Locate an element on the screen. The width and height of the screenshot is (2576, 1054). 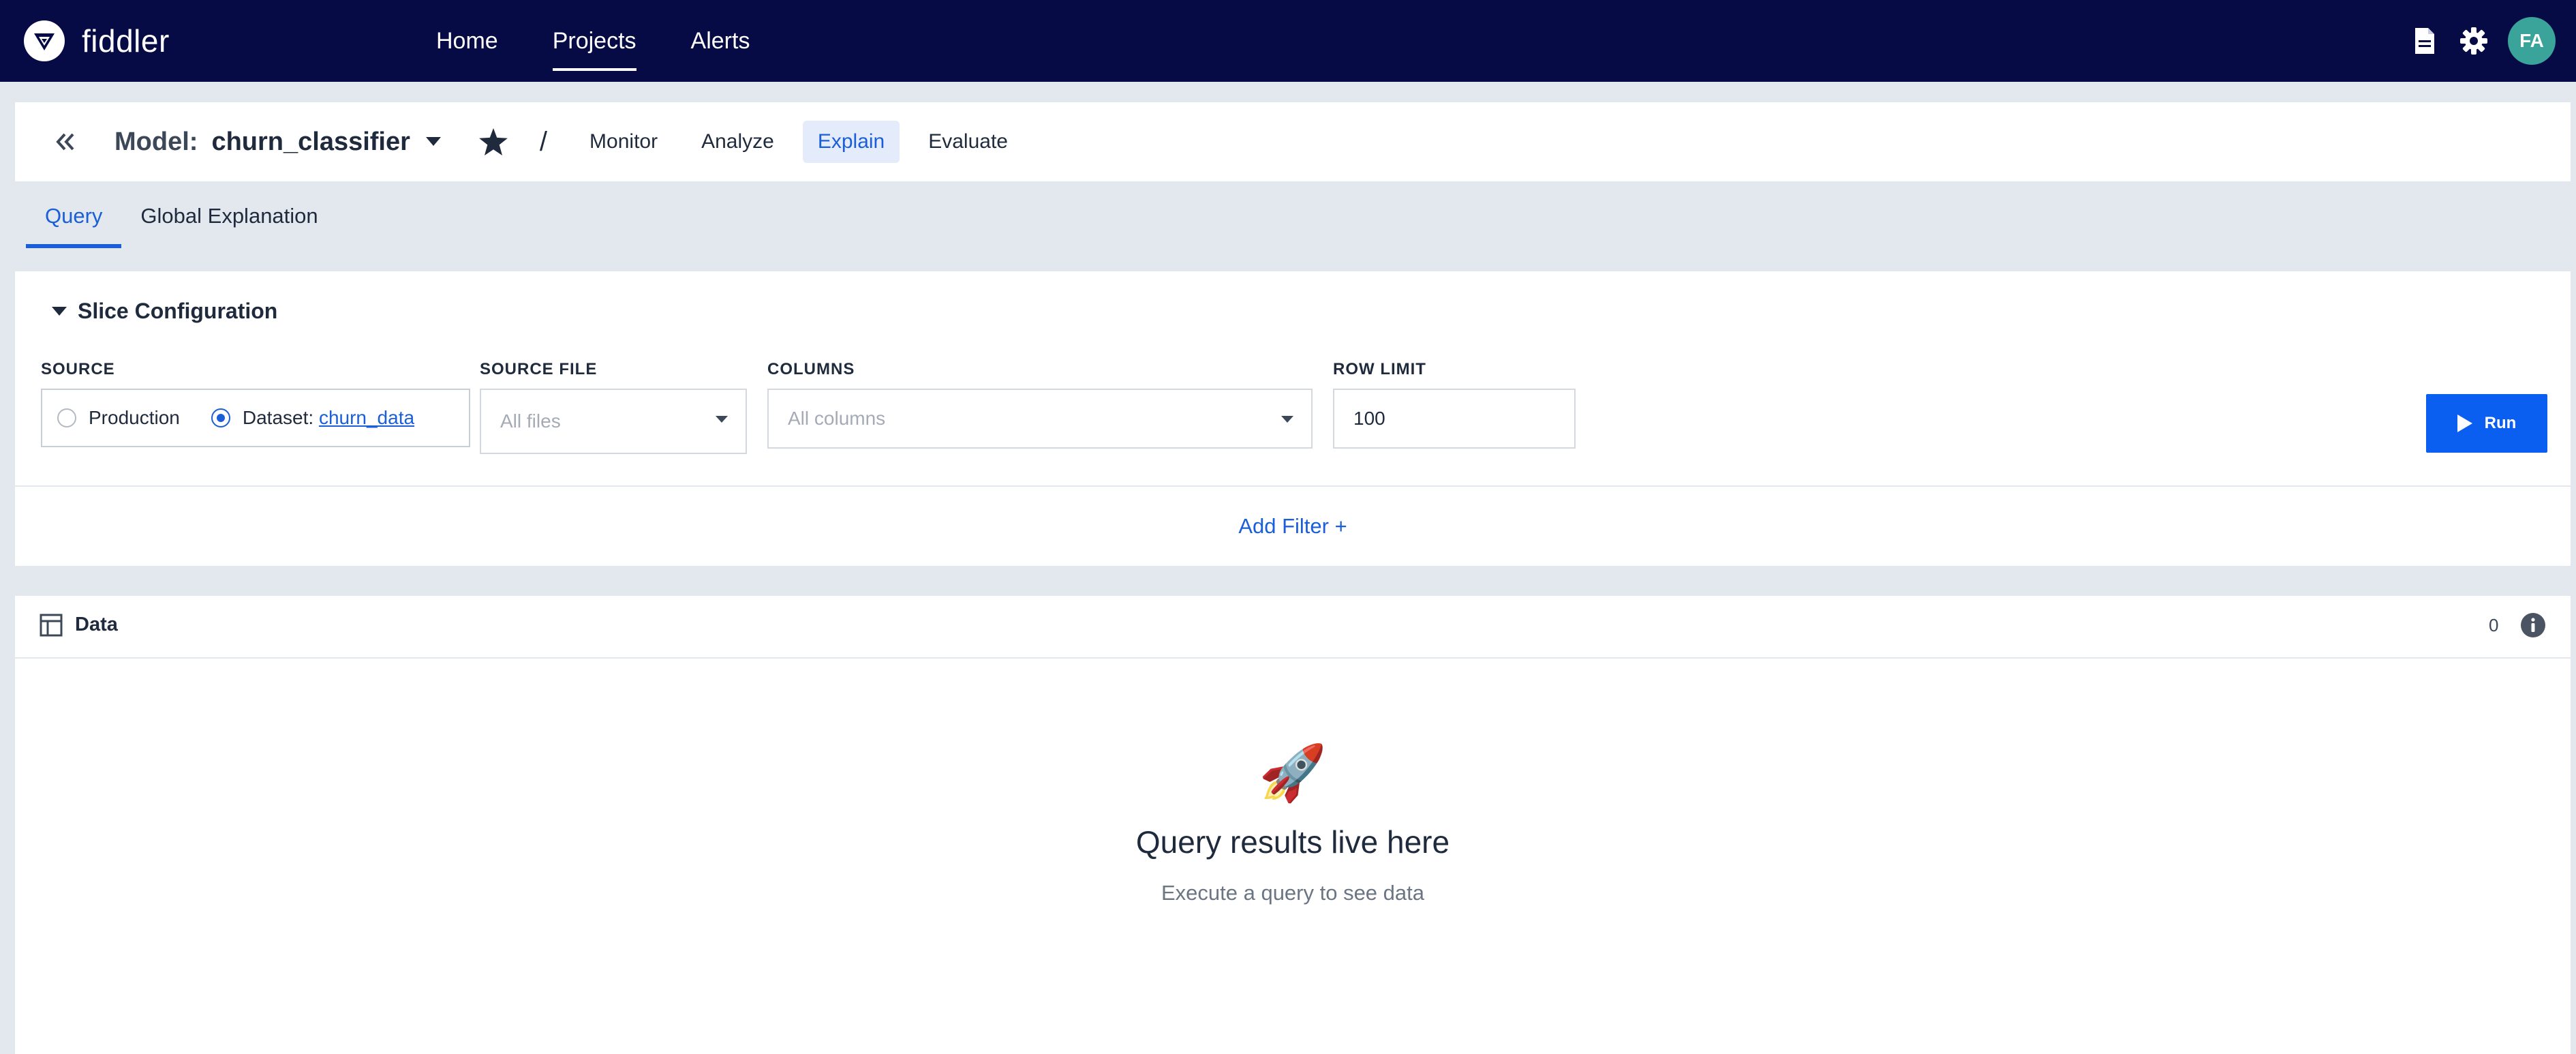
row-count: 0 is located at coordinates (2494, 625).